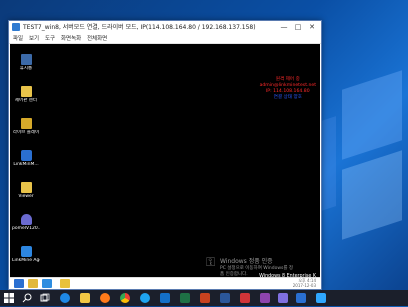  What do you see at coordinates (33, 283) in the screenshot?
I see `remote-folder-icon` at bounding box center [33, 283].